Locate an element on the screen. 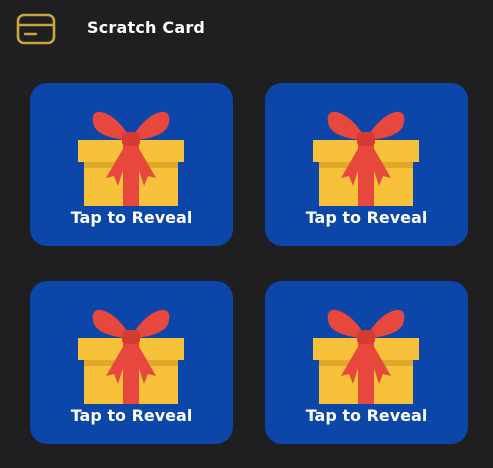 The height and width of the screenshot is (468, 493). scratch-card-1: Tap to Reveal is located at coordinates (131, 164).